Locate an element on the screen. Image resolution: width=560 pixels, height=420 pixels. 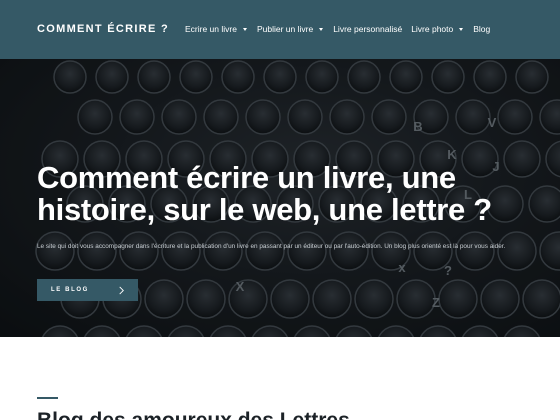
nav-item-label: Blog is located at coordinates (482, 29).